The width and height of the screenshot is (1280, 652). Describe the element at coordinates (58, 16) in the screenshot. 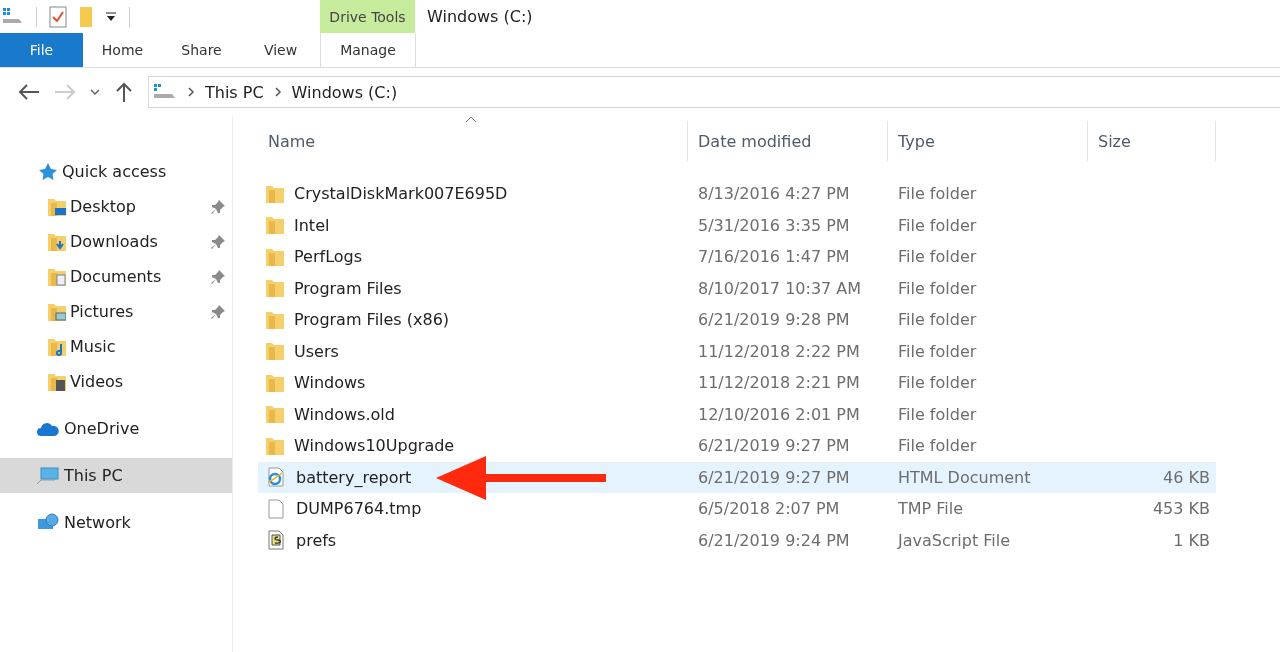

I see `properties-icon` at that location.